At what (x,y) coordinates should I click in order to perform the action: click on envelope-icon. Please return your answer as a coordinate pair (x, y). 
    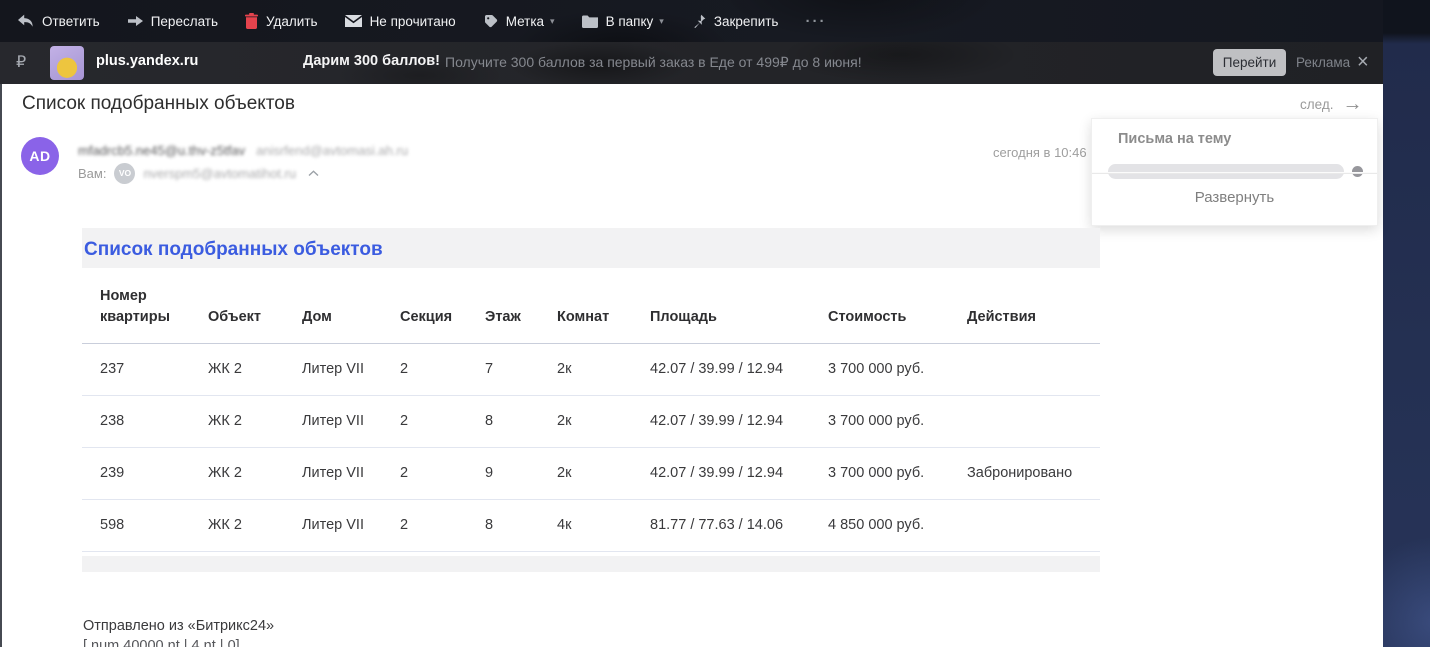
    Looking at the image, I should click on (353, 21).